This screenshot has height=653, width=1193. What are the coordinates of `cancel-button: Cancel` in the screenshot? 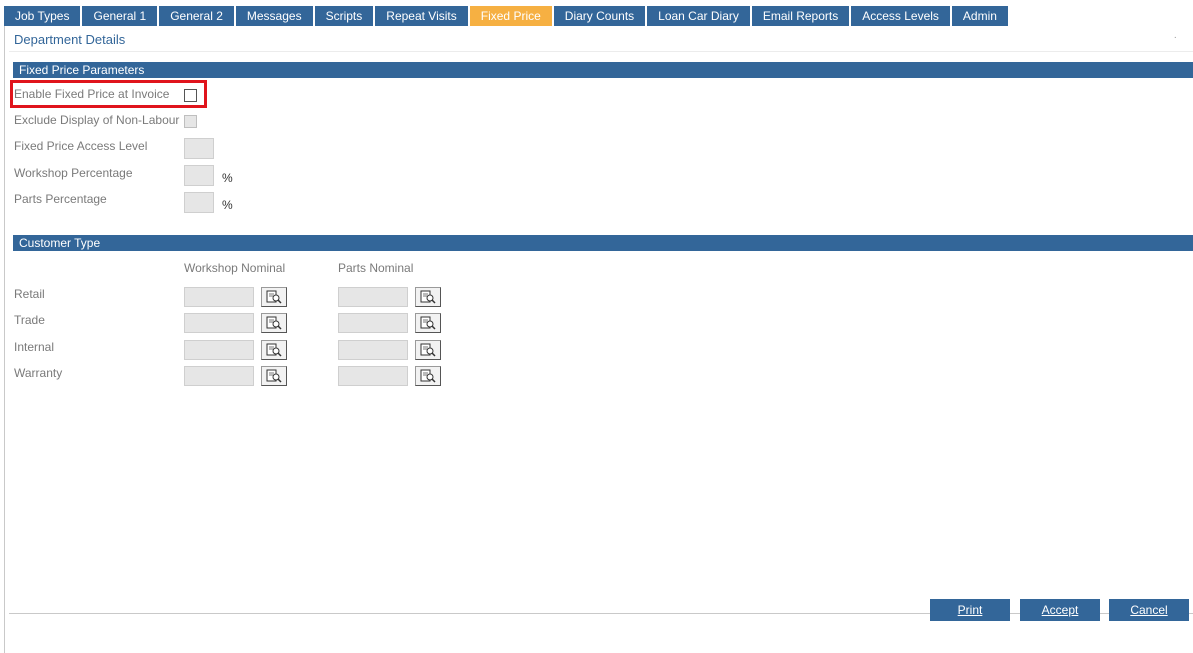 It's located at (1149, 610).